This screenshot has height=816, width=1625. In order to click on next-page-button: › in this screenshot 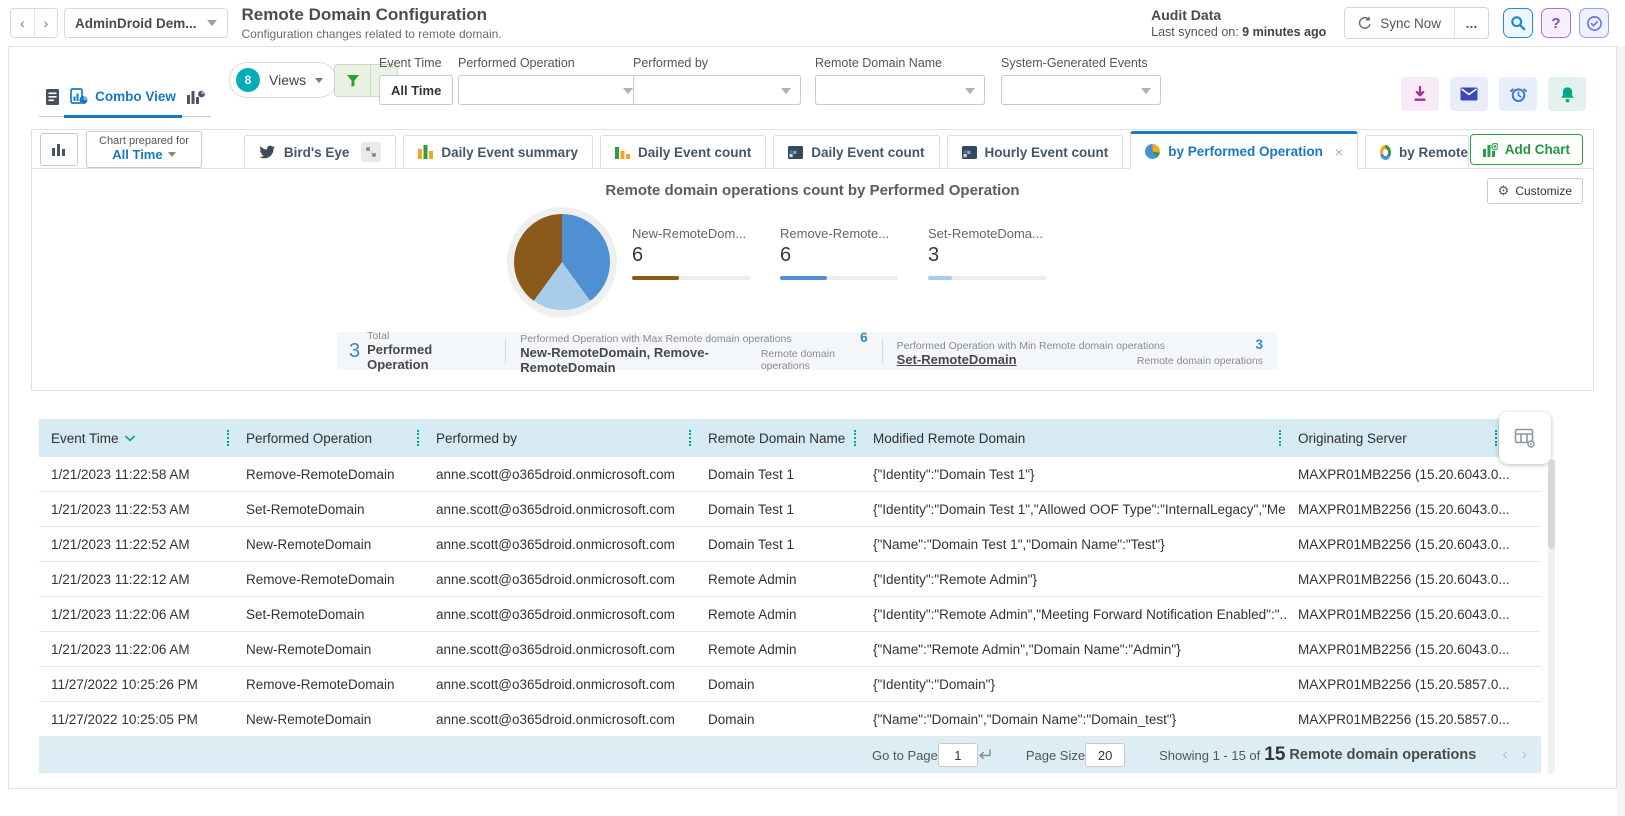, I will do `click(1524, 755)`.